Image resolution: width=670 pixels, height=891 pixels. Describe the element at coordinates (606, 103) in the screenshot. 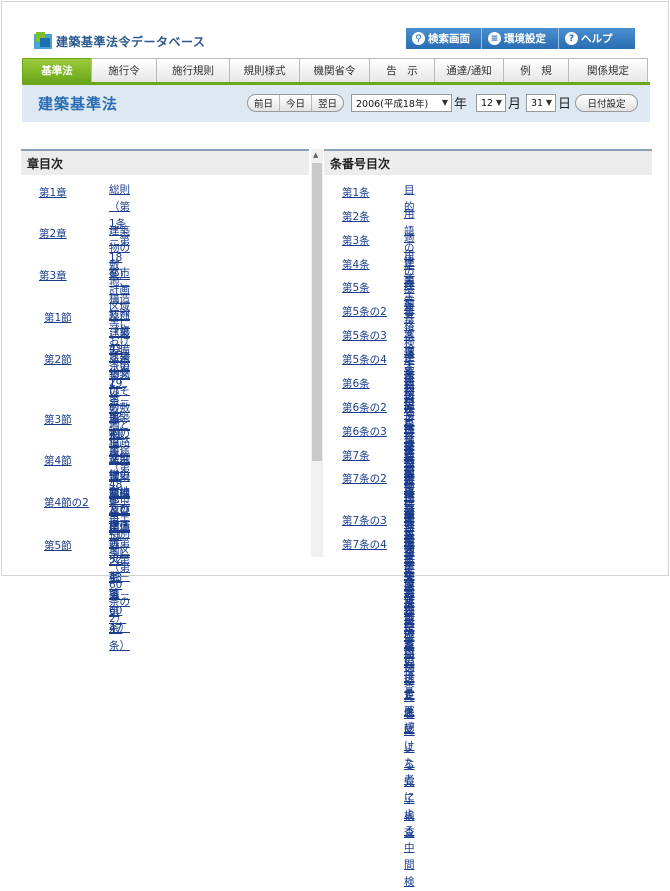

I see `set-date-button: 日付設定` at that location.